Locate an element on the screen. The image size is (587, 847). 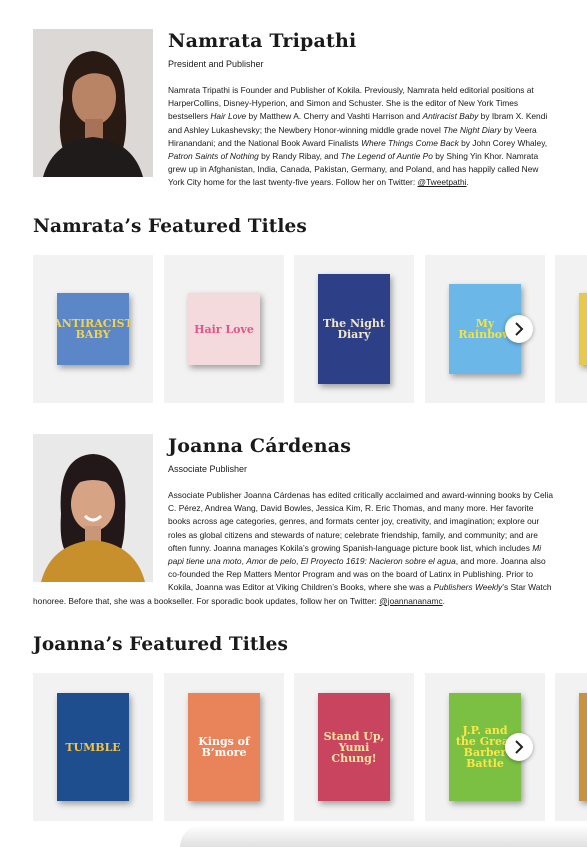
book-card: Kings of B’more is located at coordinates (224, 747).